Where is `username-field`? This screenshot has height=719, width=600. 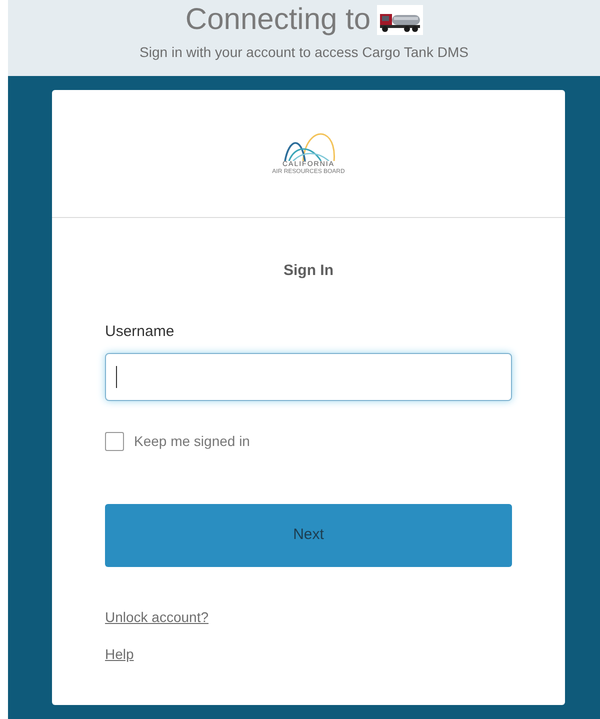
username-field is located at coordinates (308, 377).